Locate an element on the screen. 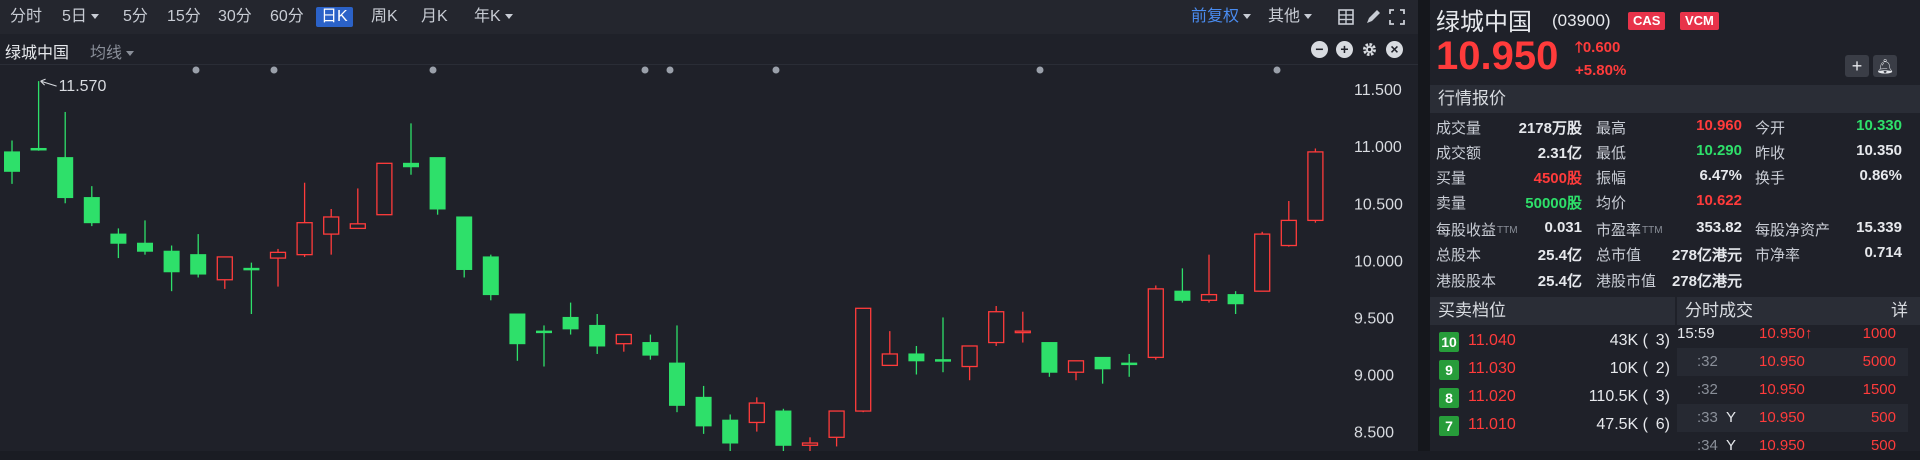 The image size is (1920, 460). y-tick-label: 10.500 is located at coordinates (1378, 204).